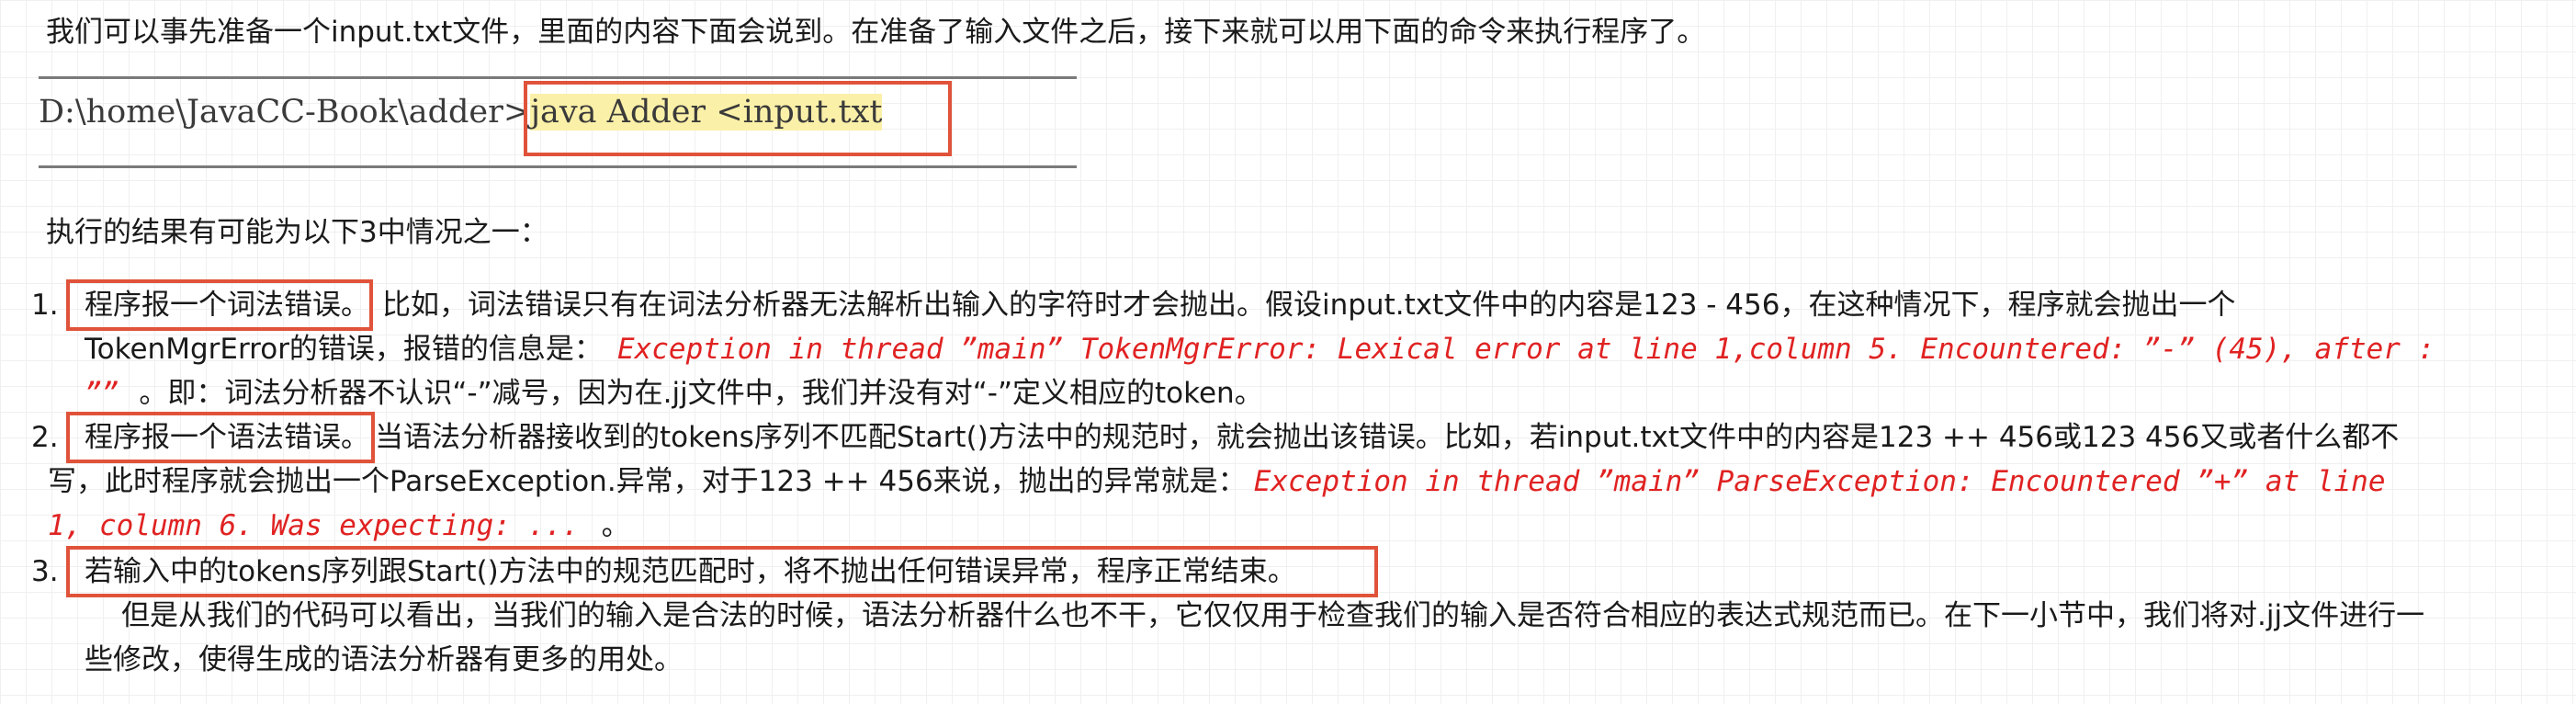 The image size is (2576, 704). I want to click on item-3-title-box, so click(722, 572).